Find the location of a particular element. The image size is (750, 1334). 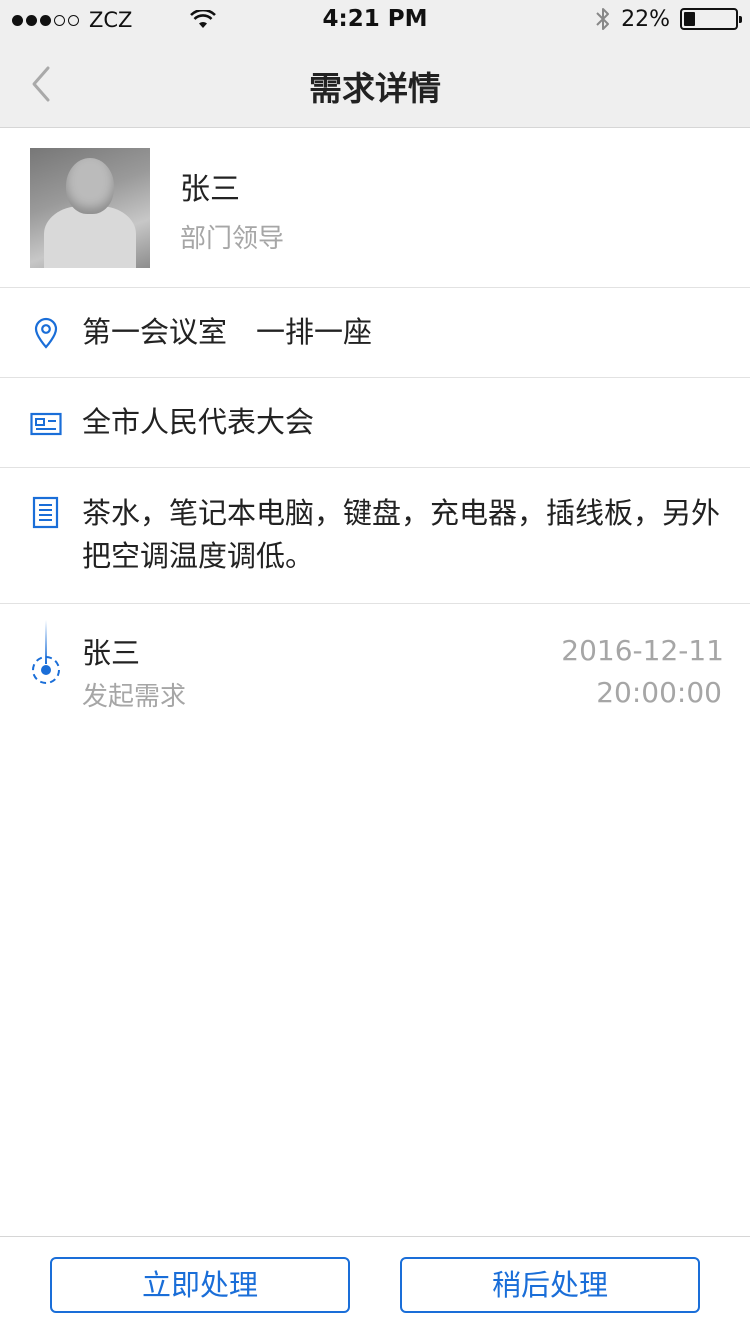

page-title: 需求详情 is located at coordinates (375, 88).